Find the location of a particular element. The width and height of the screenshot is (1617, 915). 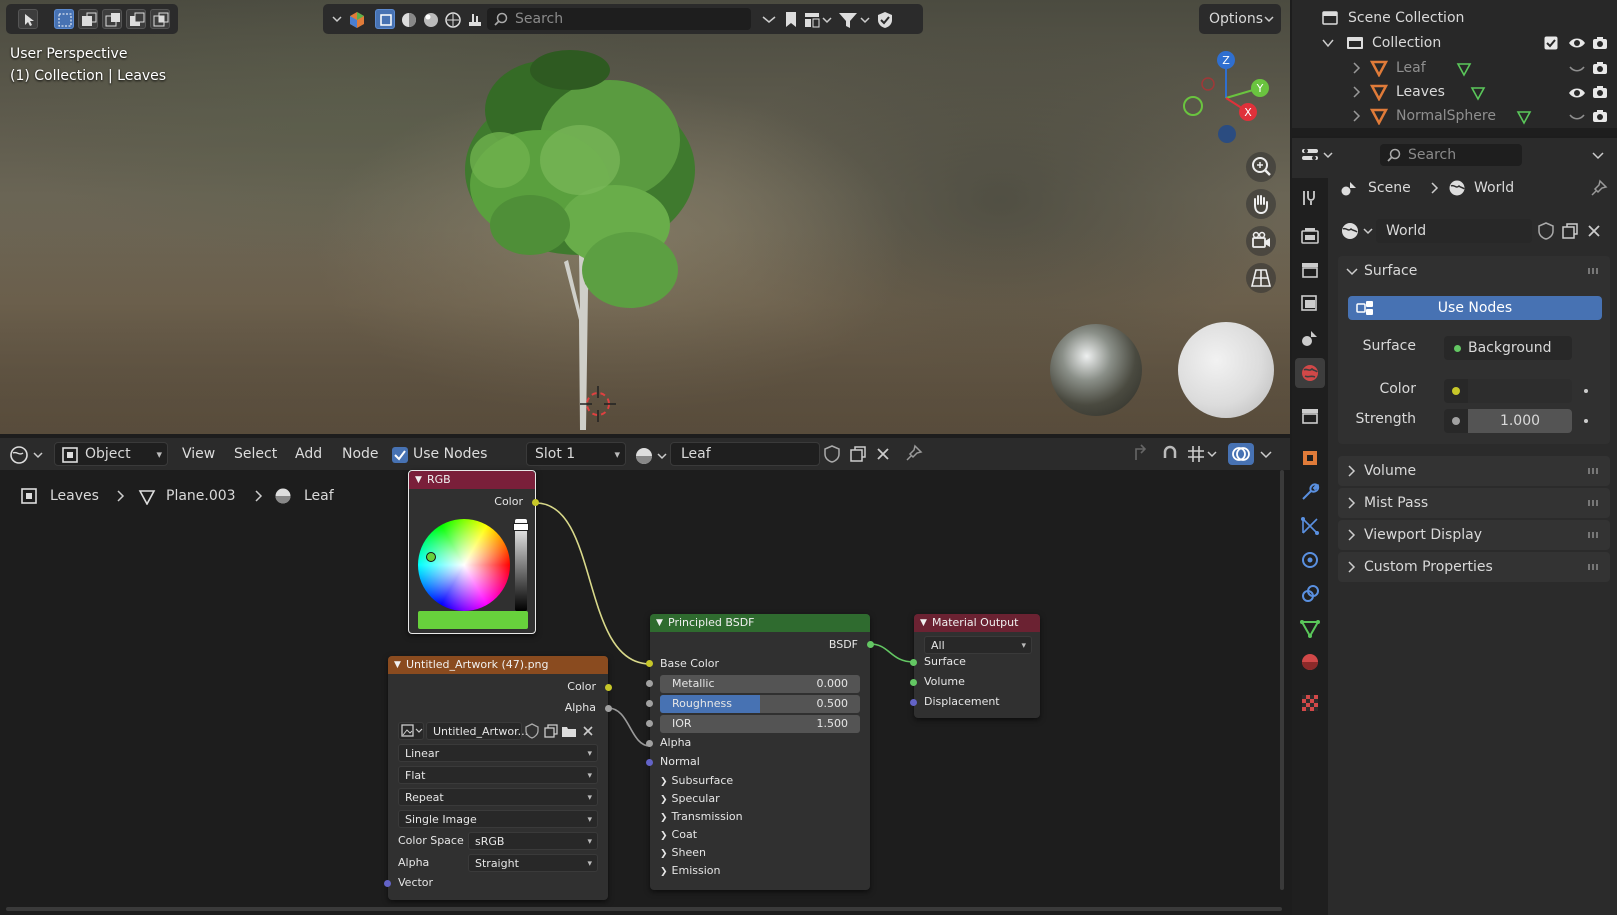

shading-solid-icon is located at coordinates (409, 20).